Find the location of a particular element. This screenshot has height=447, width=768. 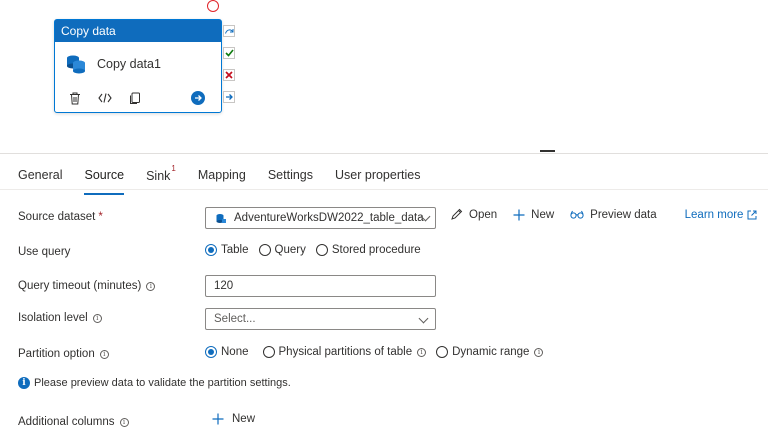

success-connector-icon is located at coordinates (229, 53).